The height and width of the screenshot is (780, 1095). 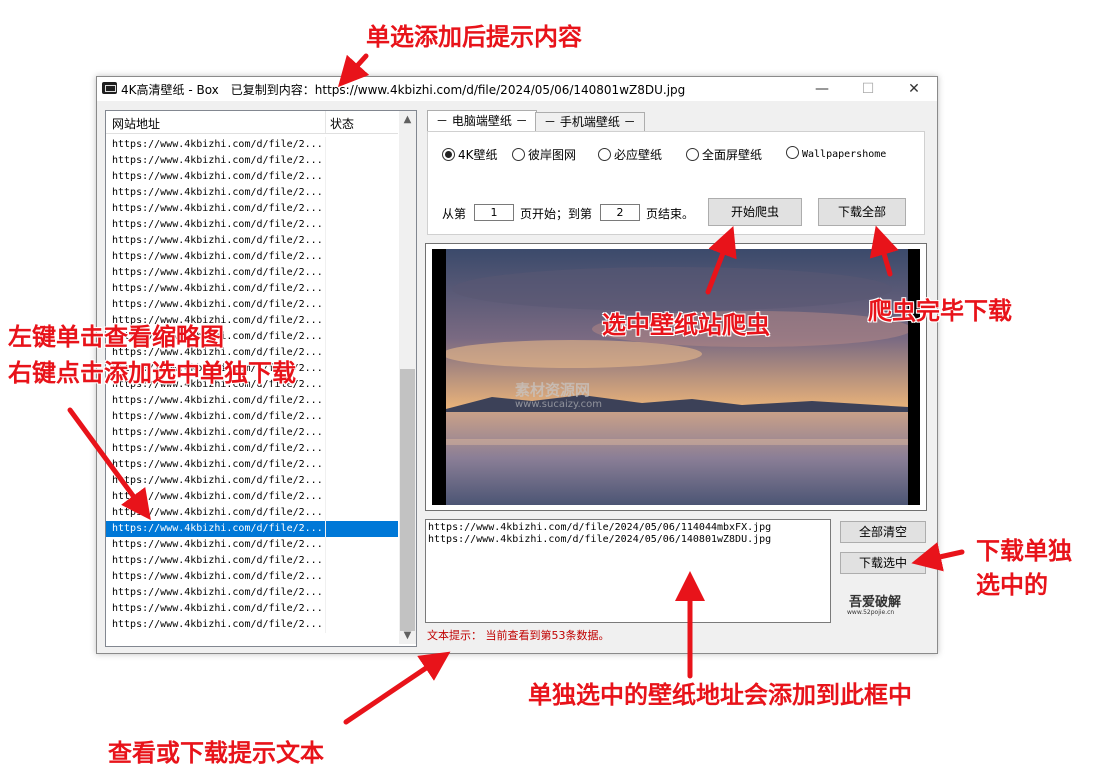 What do you see at coordinates (353, 70) in the screenshot?
I see `arrow-top` at bounding box center [353, 70].